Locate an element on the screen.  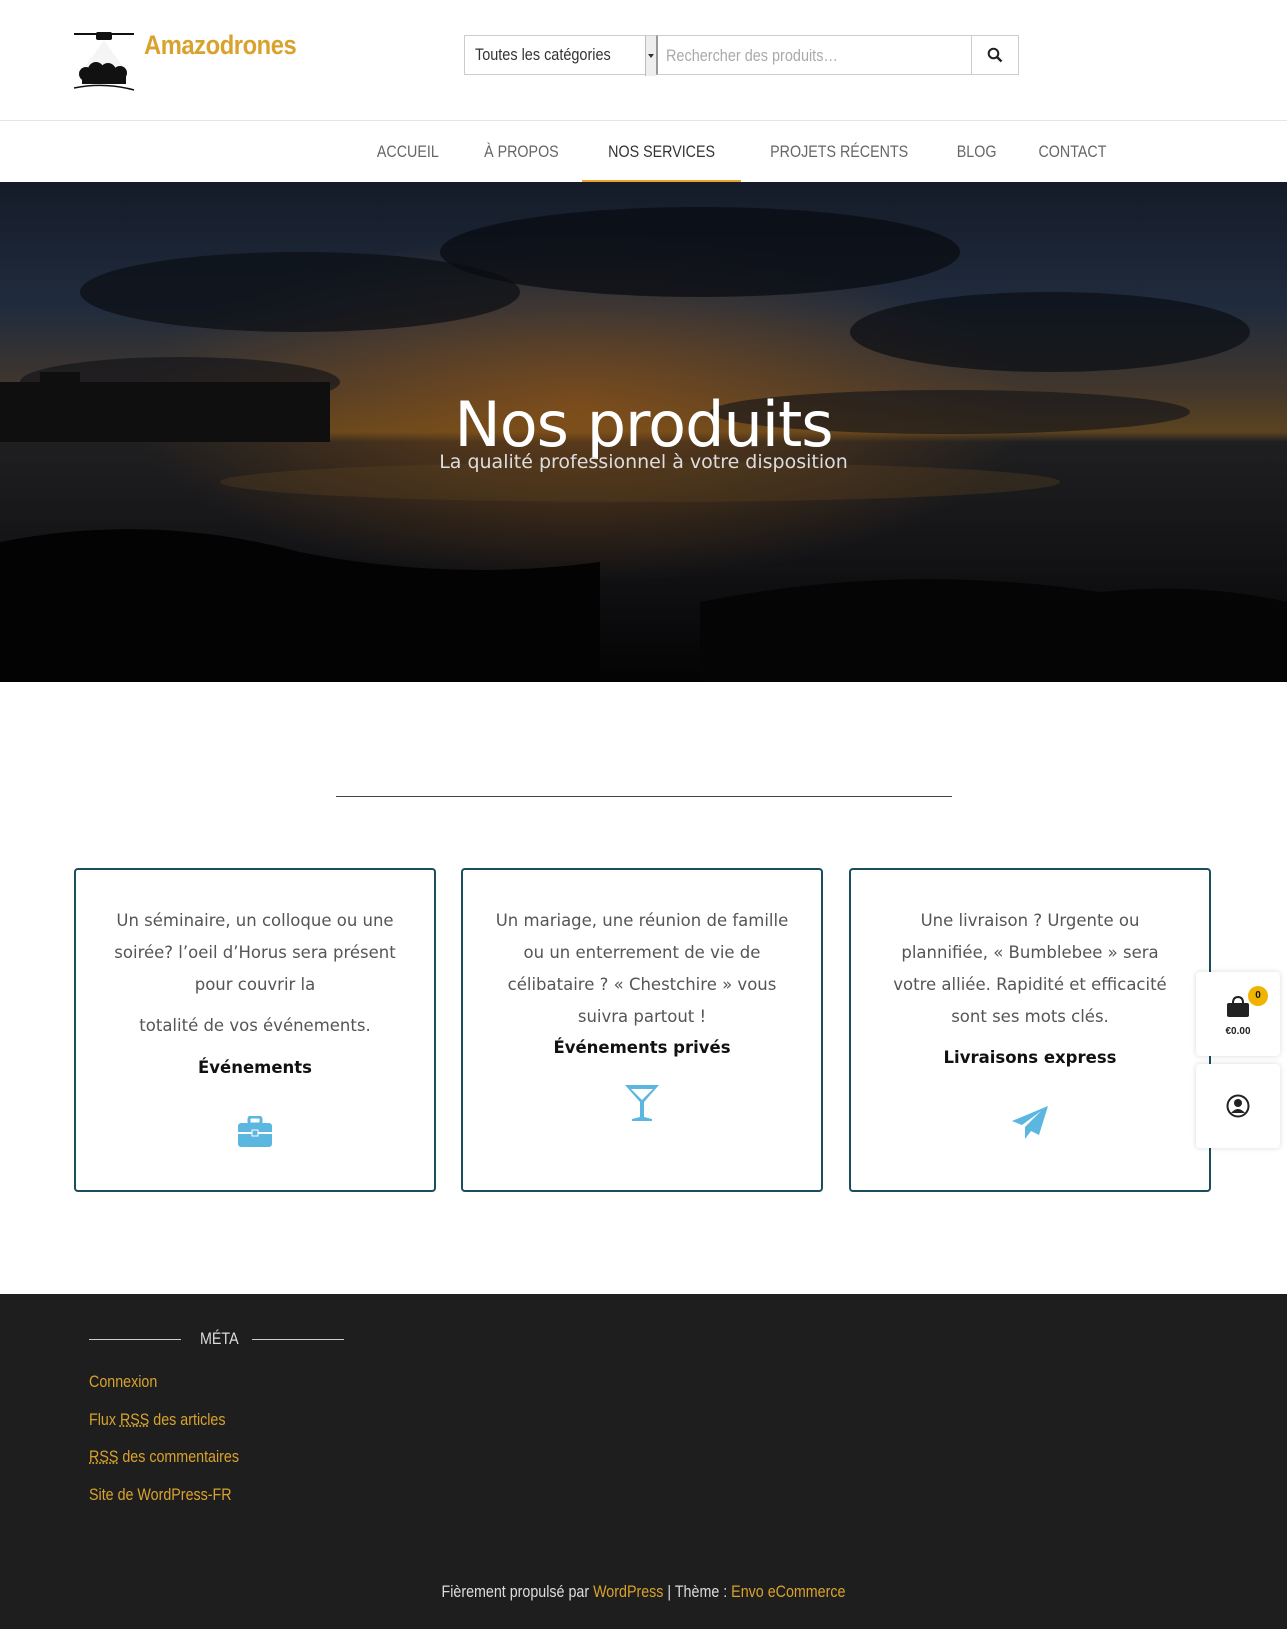
cart-total: €0.00 is located at coordinates (1238, 1031).